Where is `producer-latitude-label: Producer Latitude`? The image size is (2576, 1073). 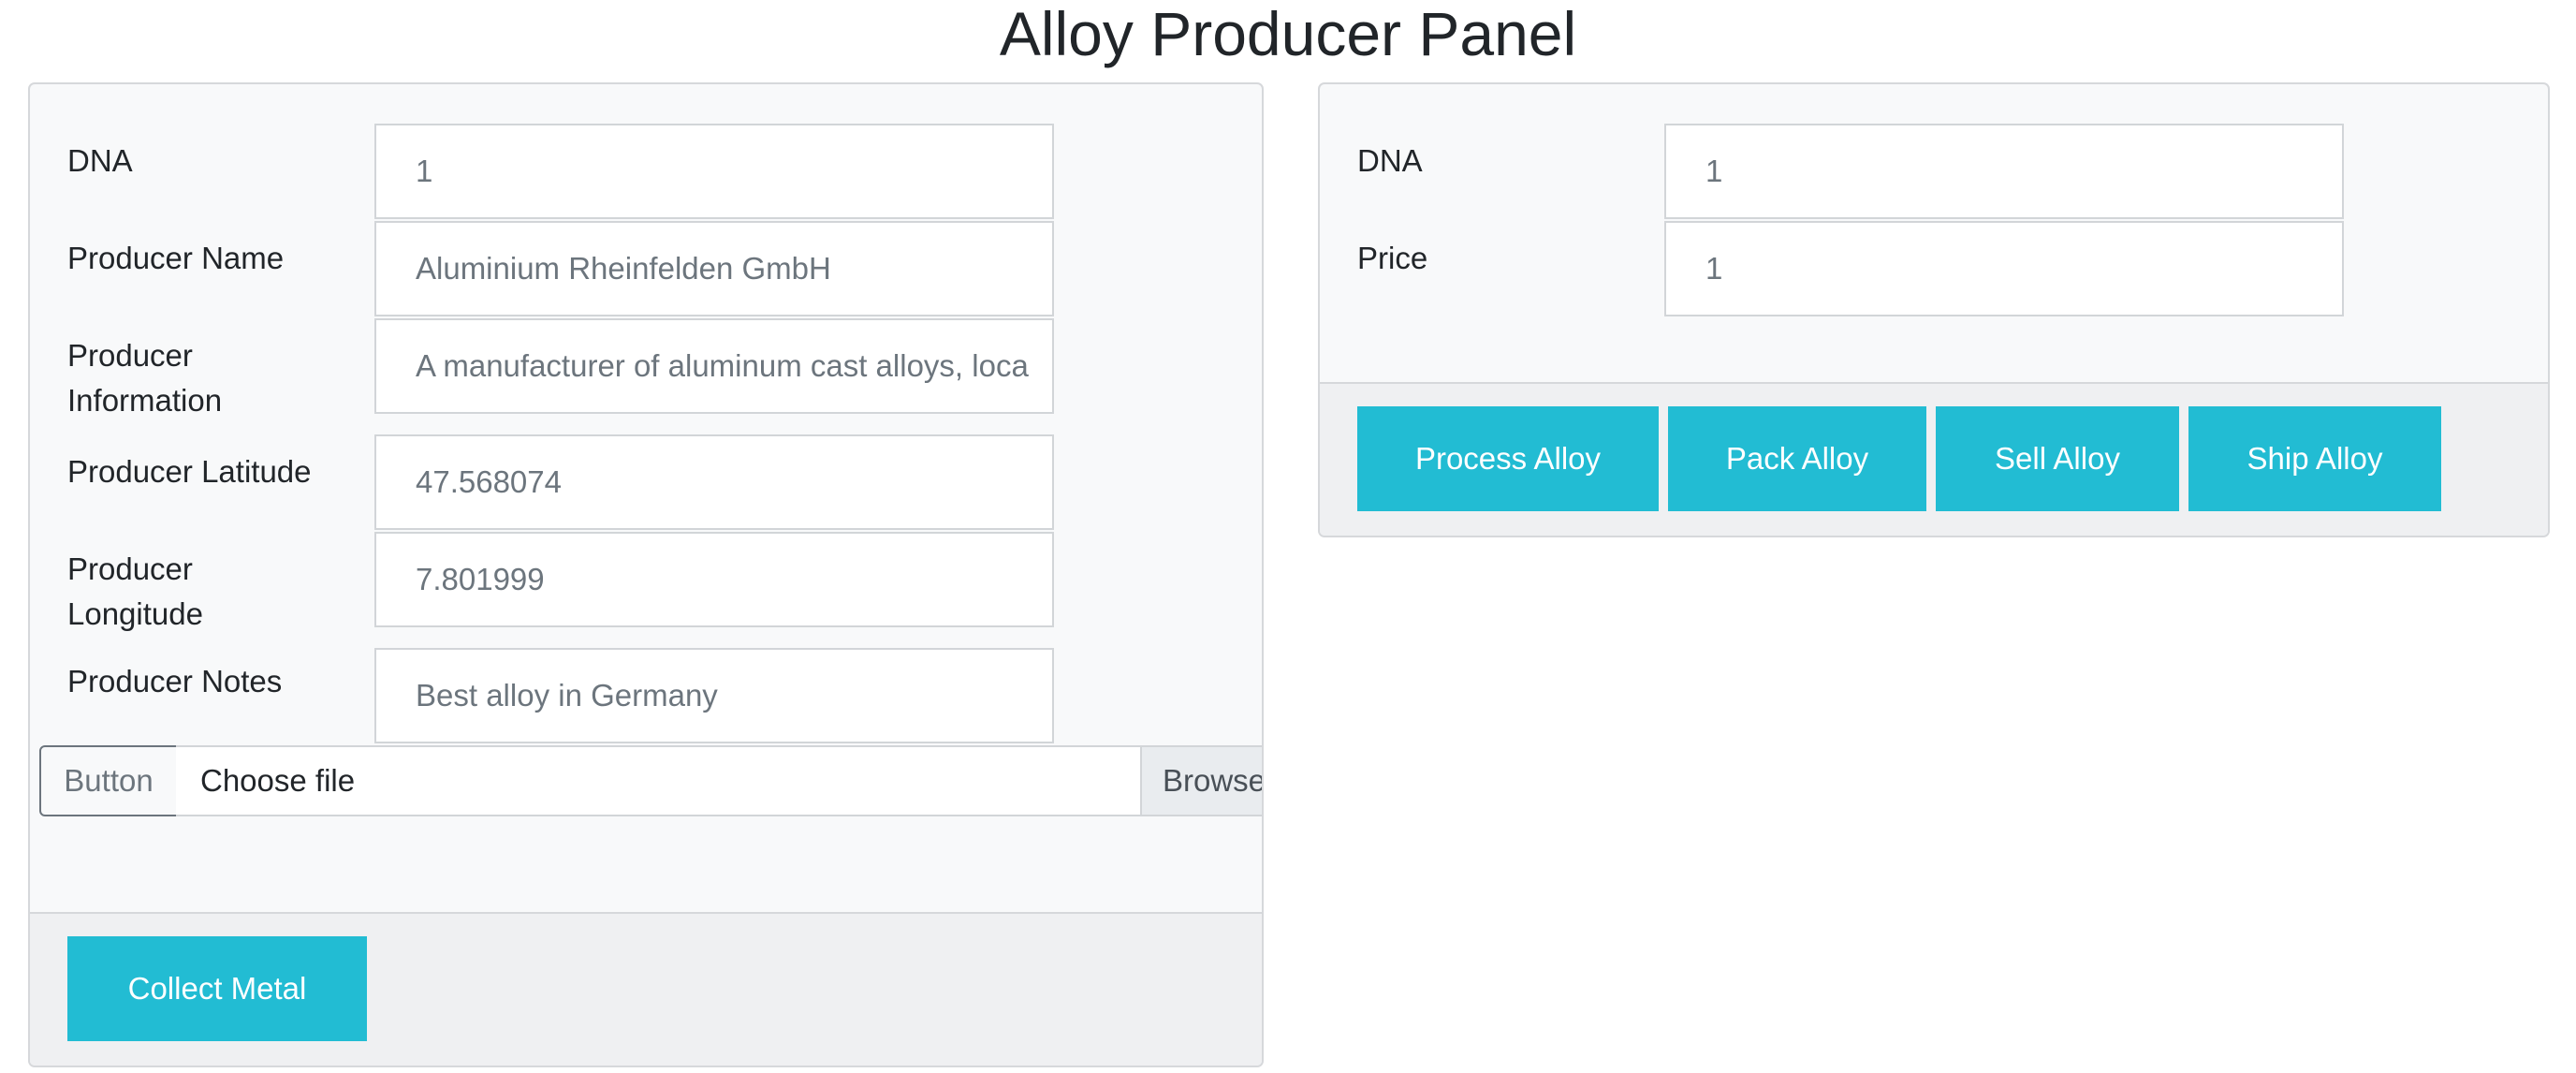 producer-latitude-label: Producer Latitude is located at coordinates (189, 471).